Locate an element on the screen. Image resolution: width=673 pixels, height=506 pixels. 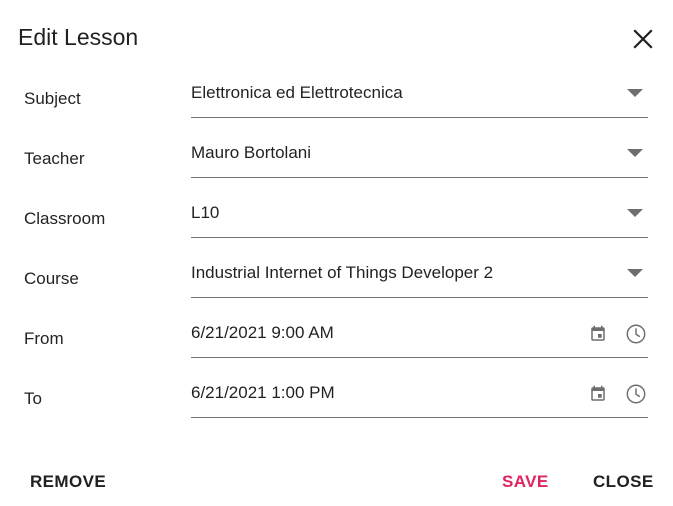
to-label: To is located at coordinates (33, 398).